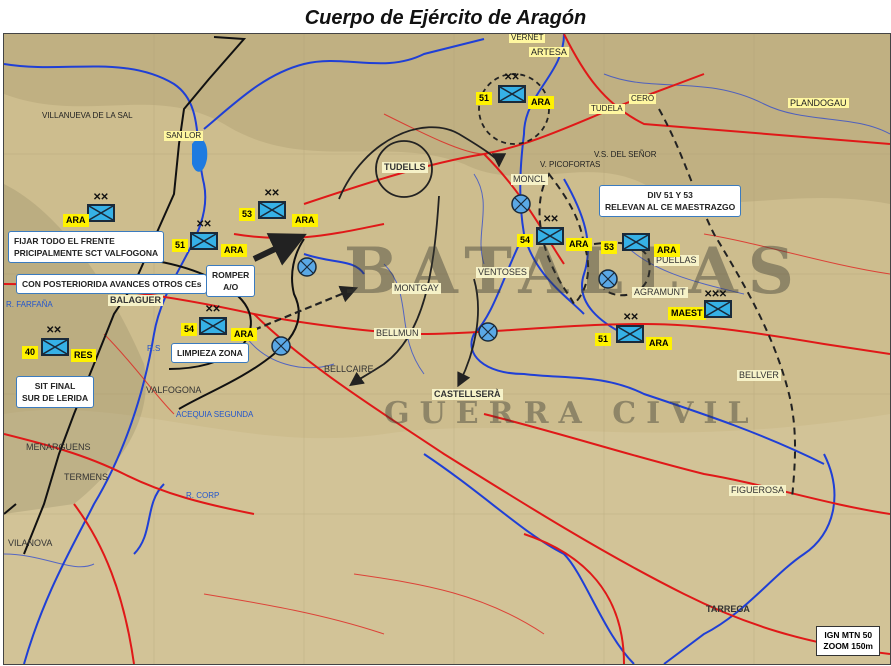 The height and width of the screenshot is (666, 891). What do you see at coordinates (135, 300) in the screenshot?
I see `place-balaguer: BALAGUER` at bounding box center [135, 300].